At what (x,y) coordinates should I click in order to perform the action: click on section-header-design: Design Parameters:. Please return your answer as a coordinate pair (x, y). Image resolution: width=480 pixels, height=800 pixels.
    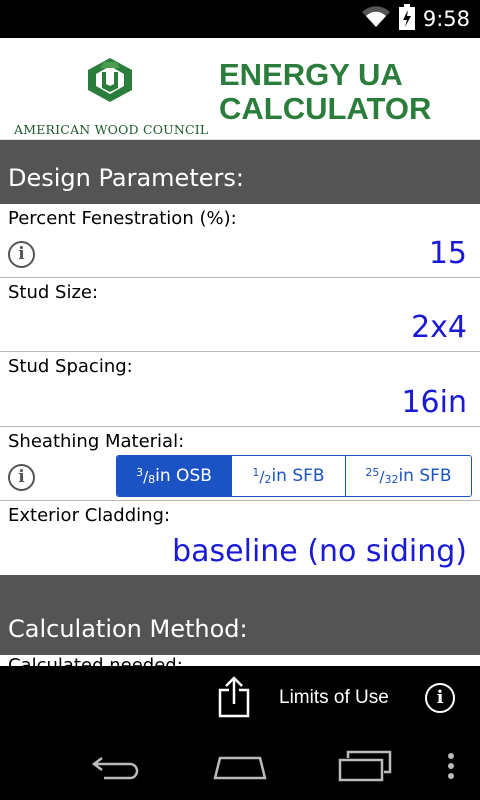
    Looking at the image, I should click on (240, 172).